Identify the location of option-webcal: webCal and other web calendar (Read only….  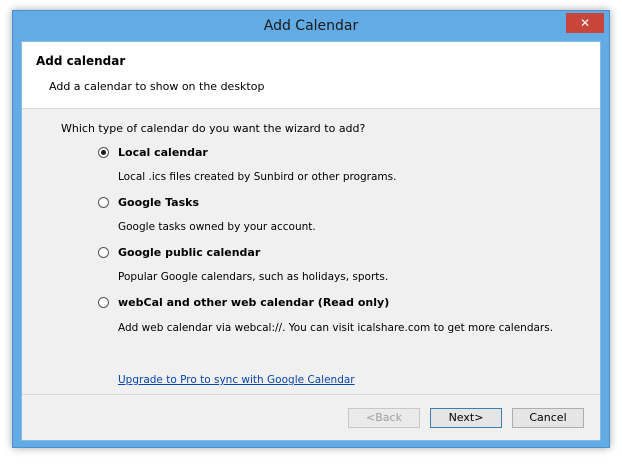
(243, 302).